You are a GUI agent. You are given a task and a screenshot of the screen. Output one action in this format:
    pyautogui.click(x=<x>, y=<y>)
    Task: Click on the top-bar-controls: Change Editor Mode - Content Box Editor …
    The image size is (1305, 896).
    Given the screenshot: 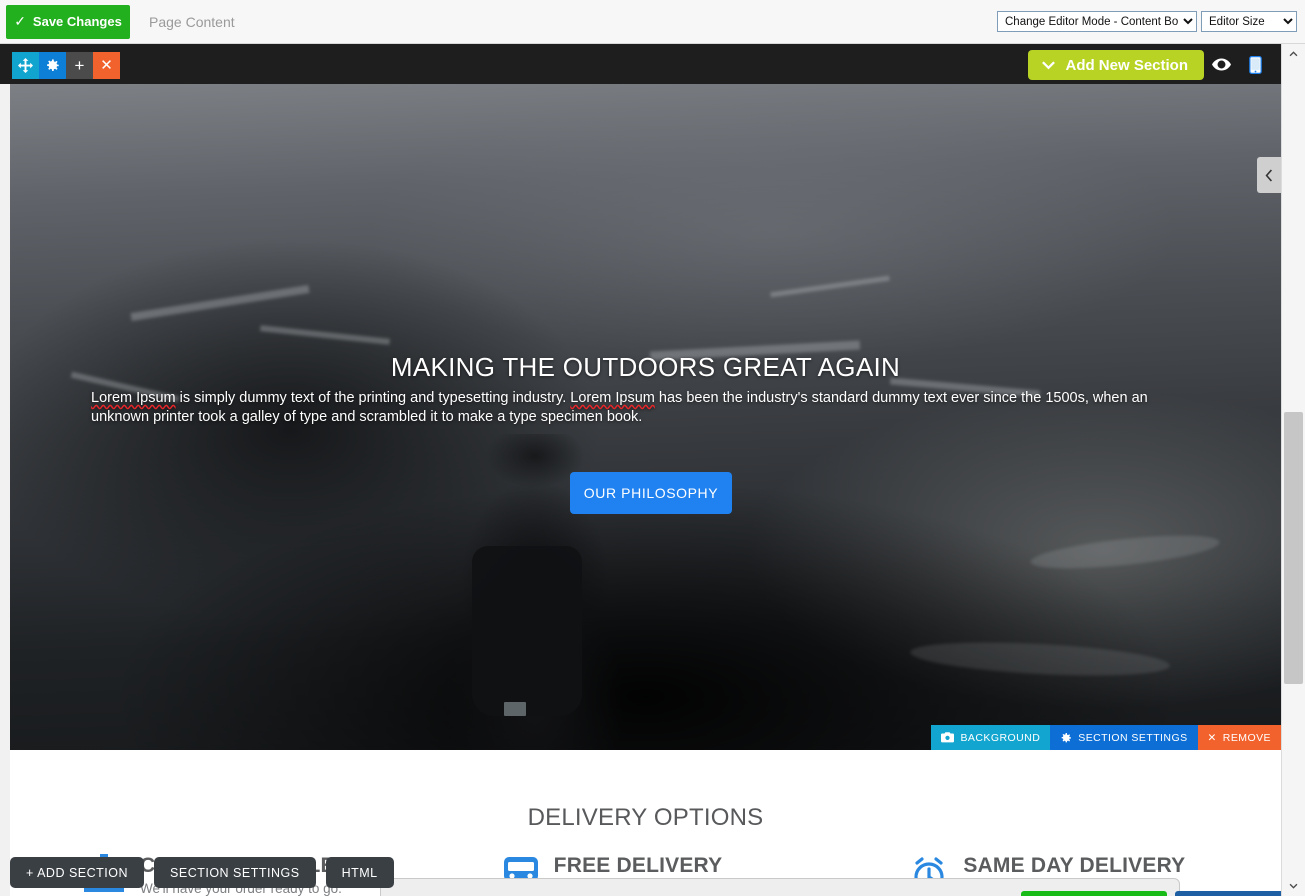 What is the action you would take?
    pyautogui.click(x=1147, y=21)
    